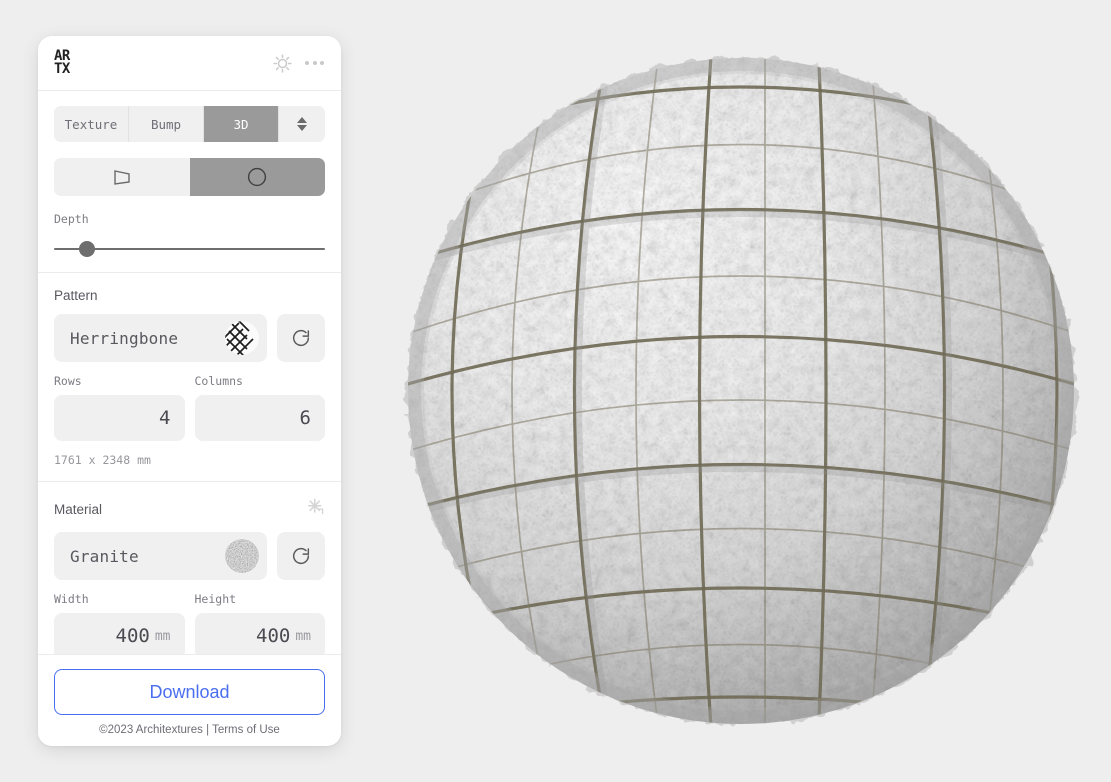  Describe the element at coordinates (189, 730) in the screenshot. I see `footer-copyright: ©2023 Architextures | Terms of Use` at that location.